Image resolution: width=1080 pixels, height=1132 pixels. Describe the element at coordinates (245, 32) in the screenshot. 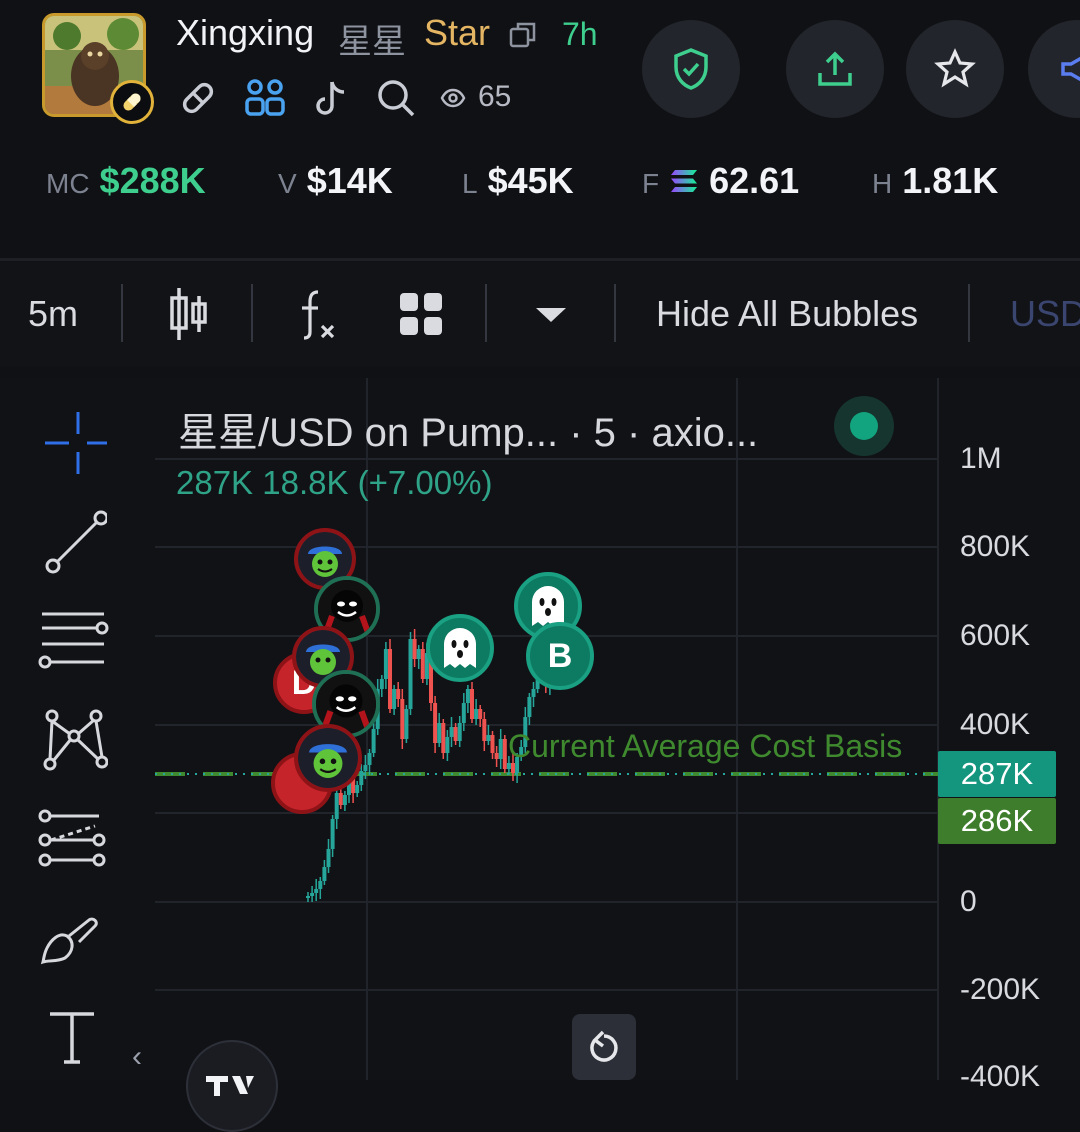

I see `token-name: Xingxing` at that location.